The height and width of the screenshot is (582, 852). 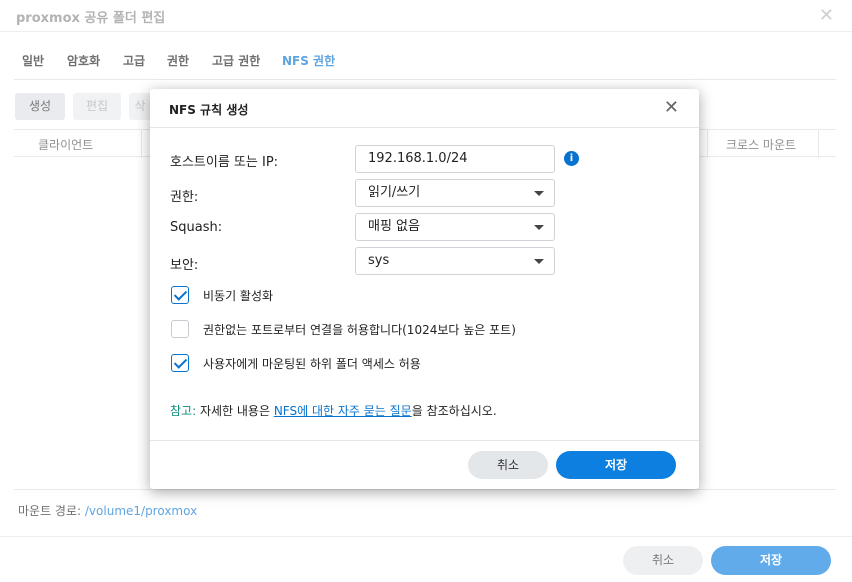 What do you see at coordinates (183, 411) in the screenshot?
I see `note-prefix: 참고:` at bounding box center [183, 411].